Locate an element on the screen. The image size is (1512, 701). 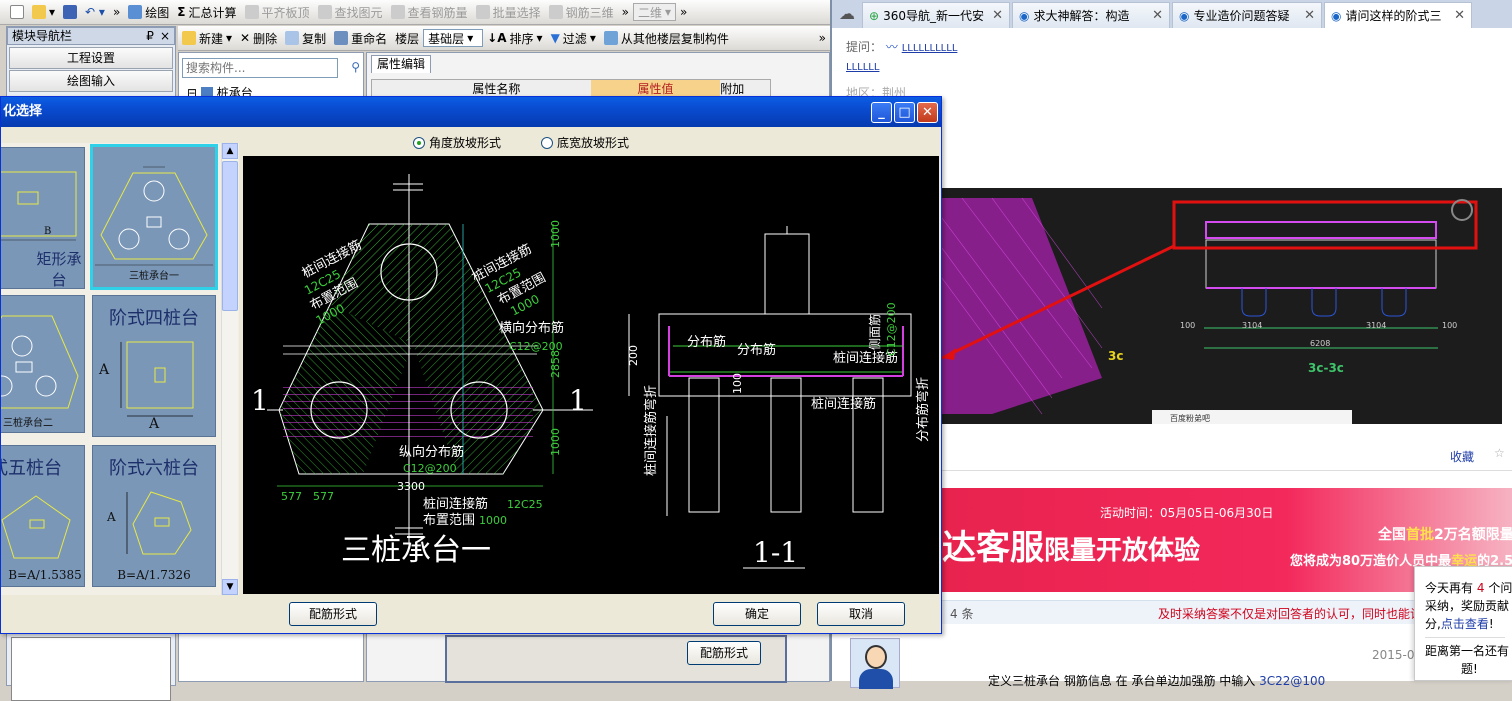
batch-select-button: 批量选择 is located at coordinates (508, 12).